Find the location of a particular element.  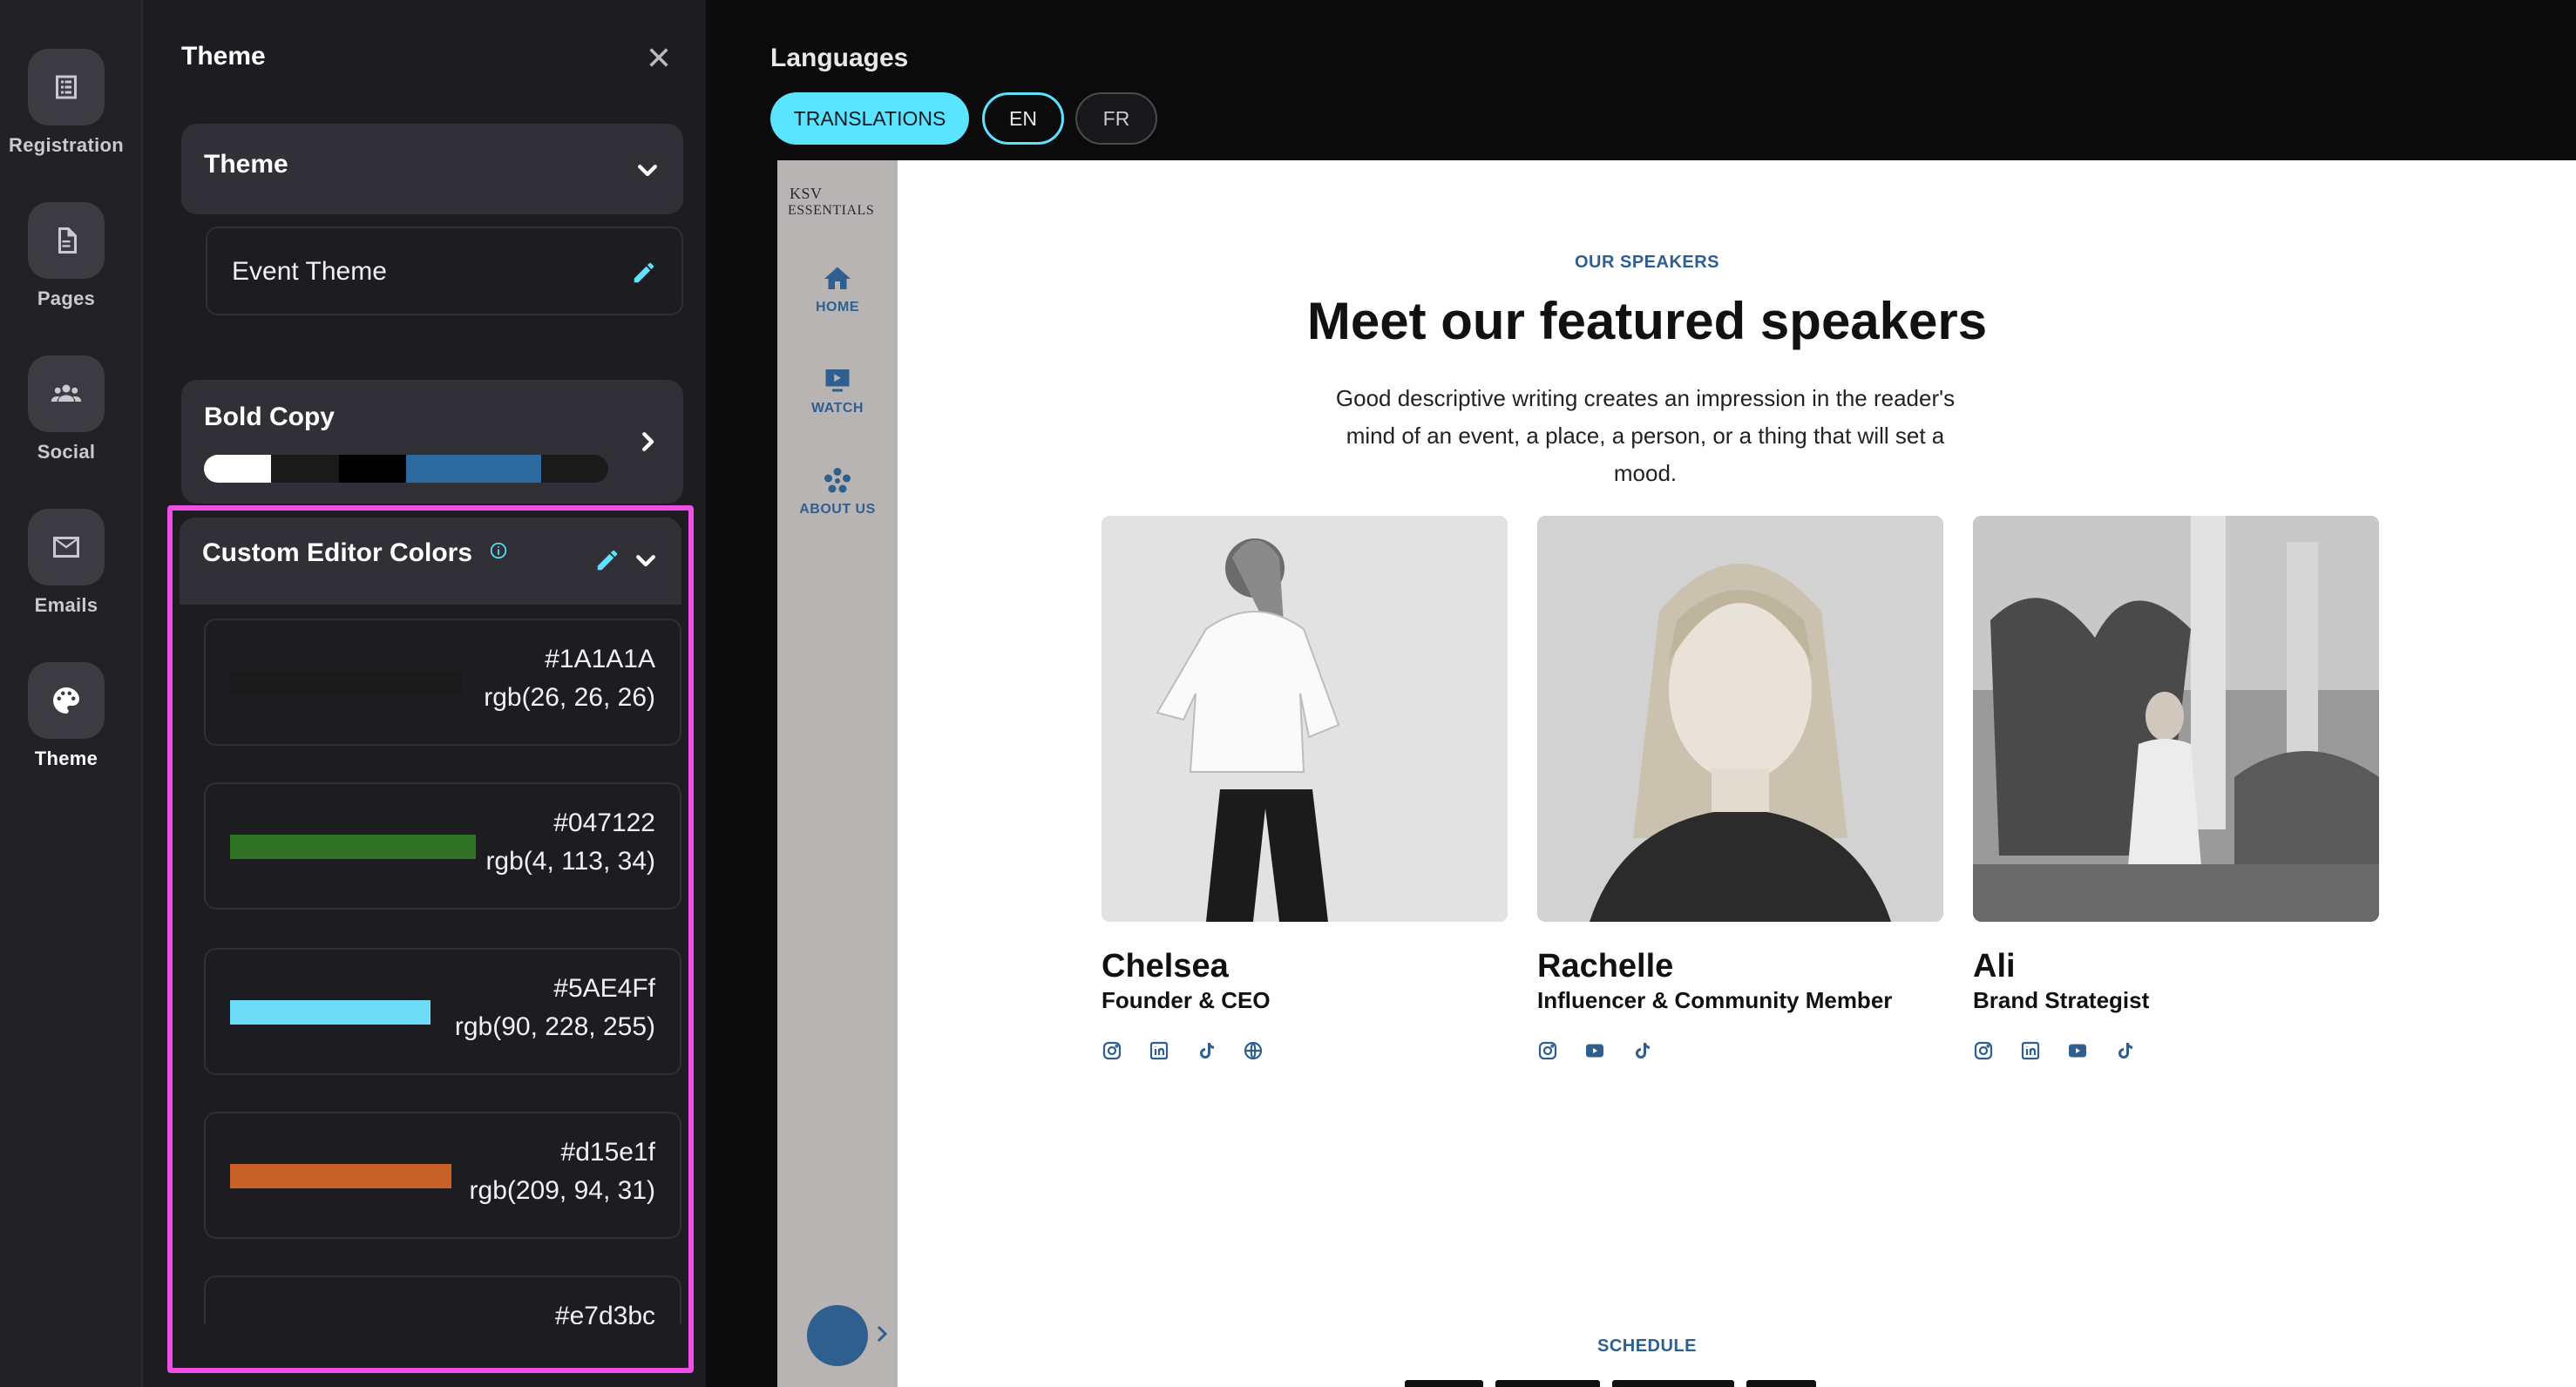

speaker-card: Ali Brand Strategist is located at coordinates (2176, 788).